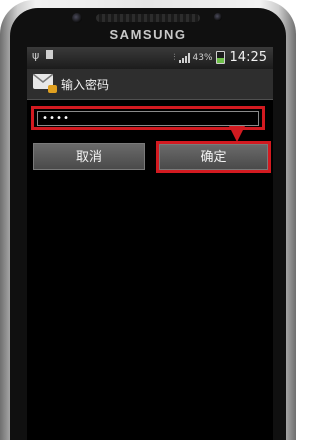 This screenshot has height=440, width=320. Describe the element at coordinates (237, 134) in the screenshot. I see `pointer-arrow-icon` at that location.